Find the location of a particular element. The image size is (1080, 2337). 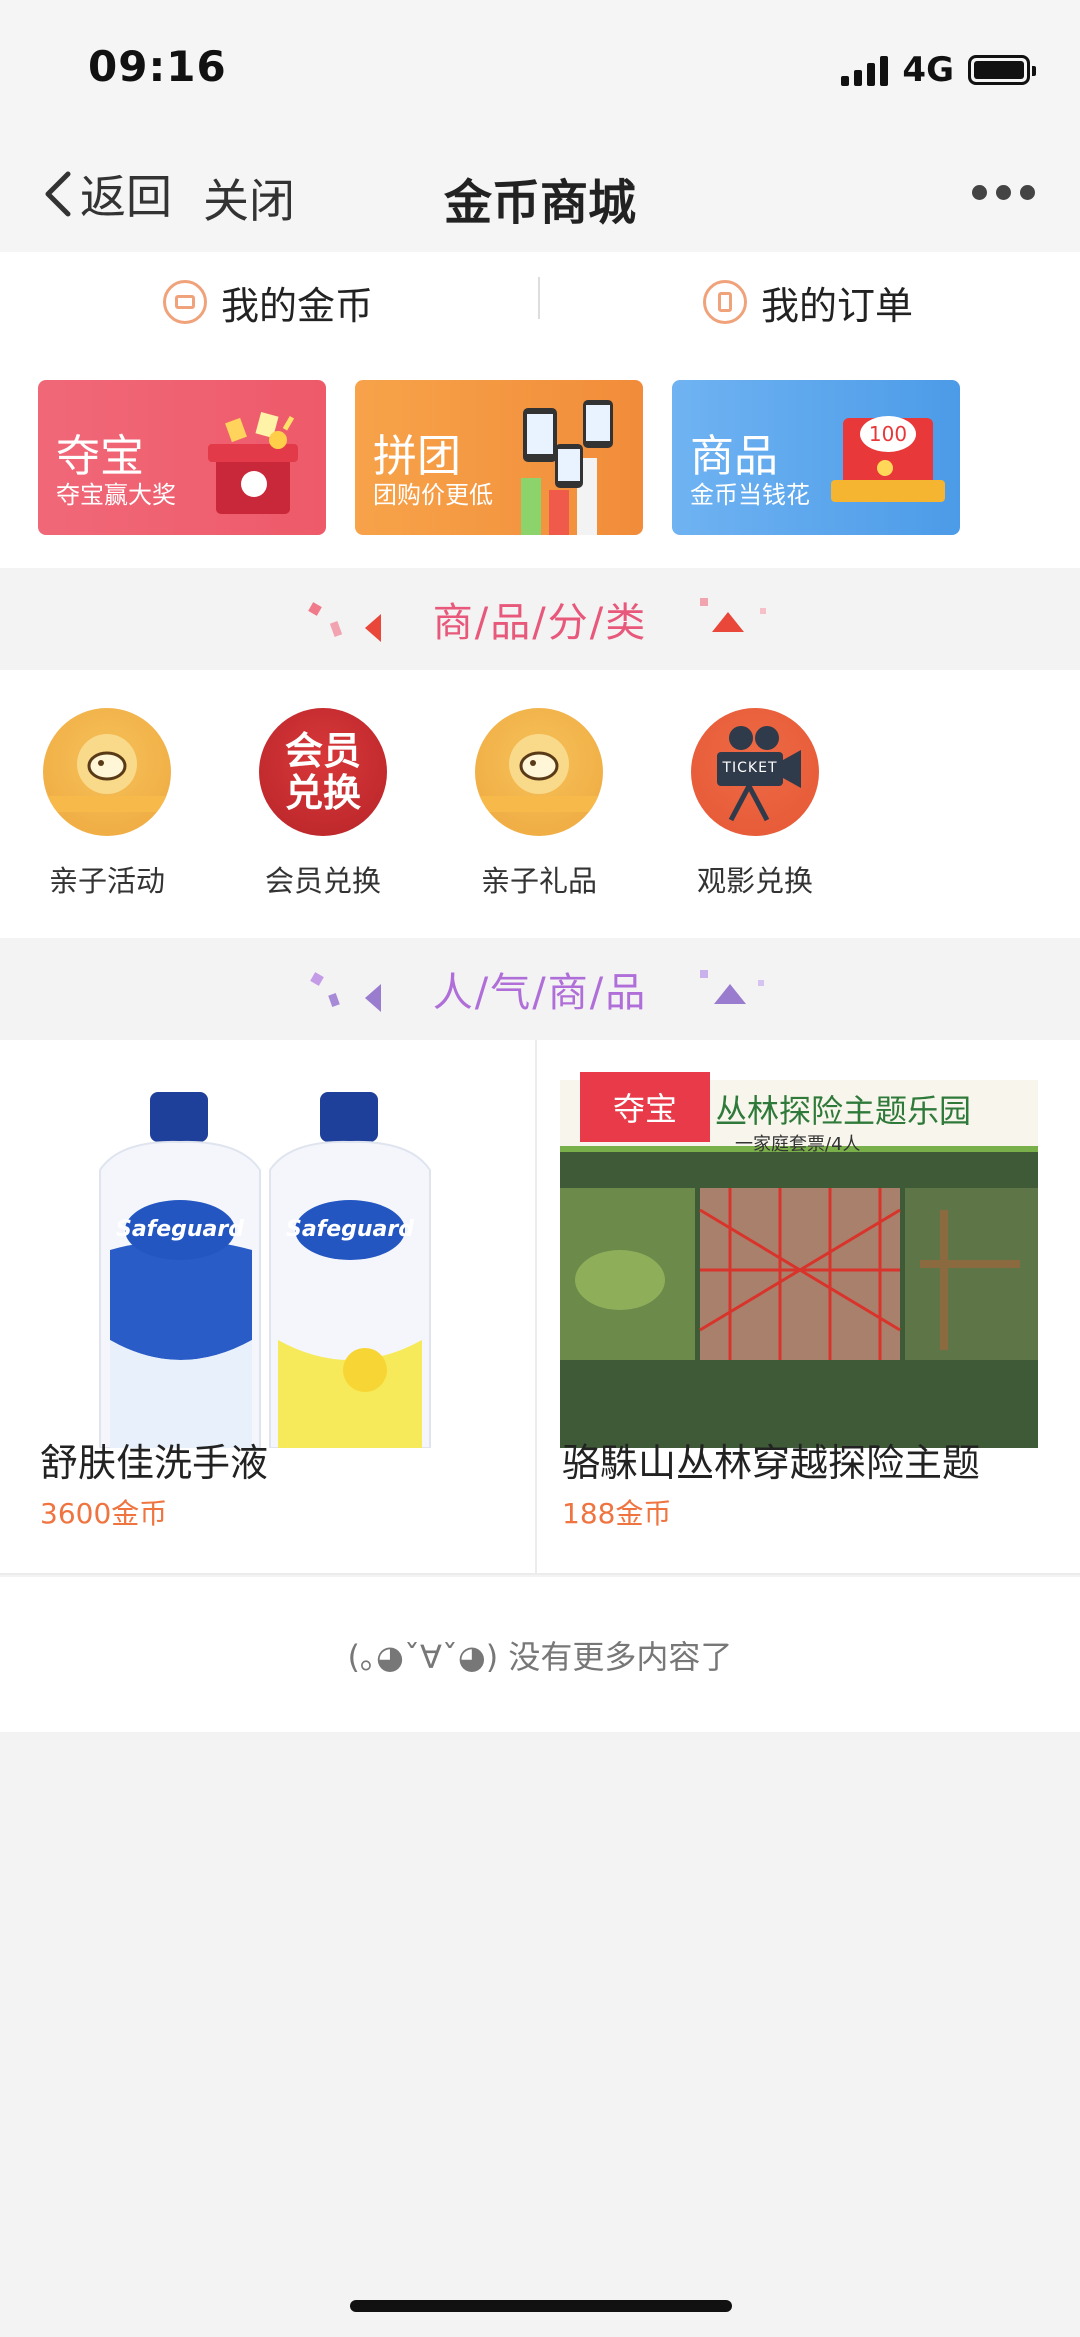

banner-group-buy: 拼团 团购价更低 is located at coordinates (499, 457).